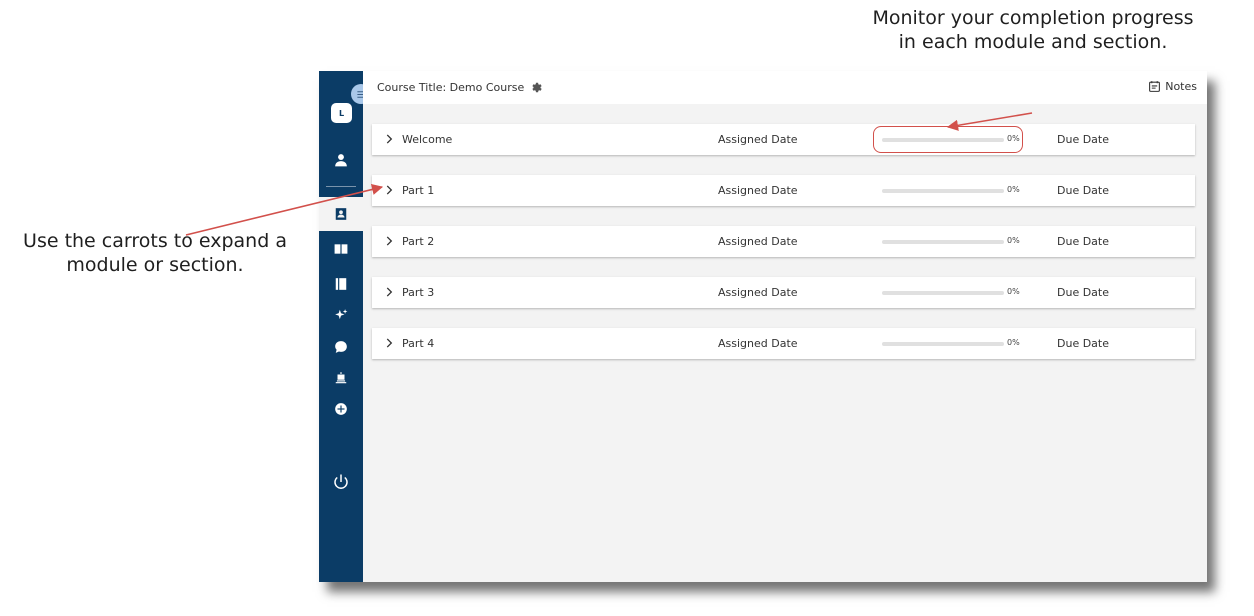 The width and height of the screenshot is (1254, 616). I want to click on power-icon, so click(341, 482).